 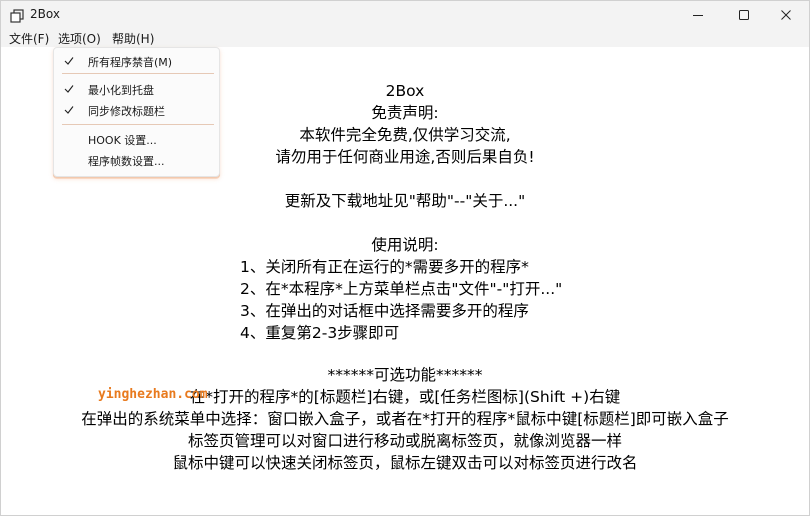 I want to click on minimize-icon, so click(x=698, y=15).